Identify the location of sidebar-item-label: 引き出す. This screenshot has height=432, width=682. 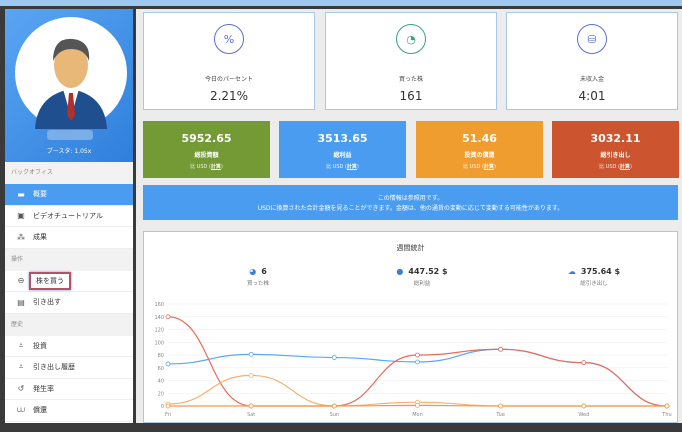
(47, 302).